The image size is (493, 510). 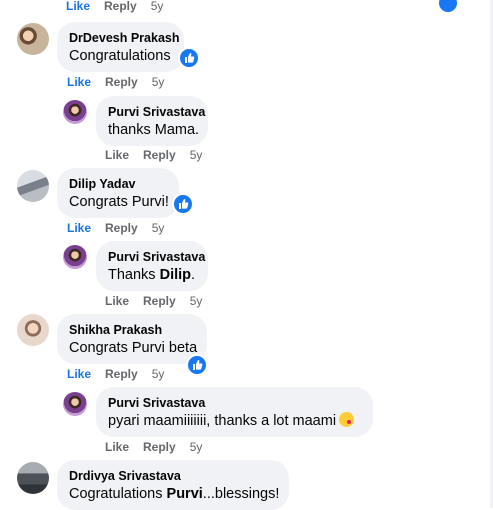 What do you see at coordinates (222, 421) in the screenshot?
I see `reply-text-part: pyari maamiiiiiii, thanks a lot maami` at bounding box center [222, 421].